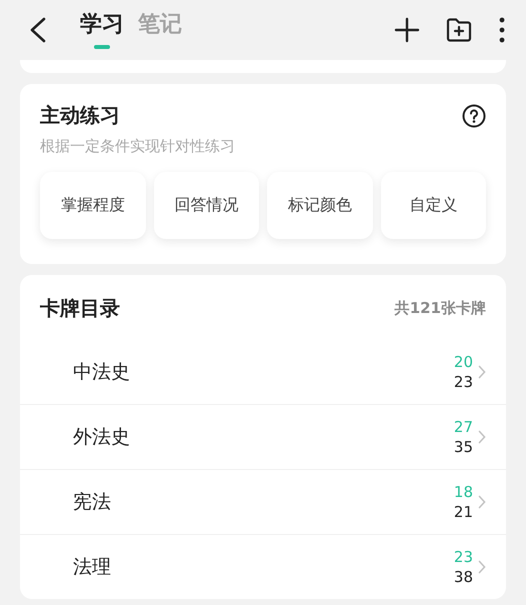 This screenshot has width=526, height=605. Describe the element at coordinates (463, 362) in the screenshot. I see `learned-count: 20` at that location.